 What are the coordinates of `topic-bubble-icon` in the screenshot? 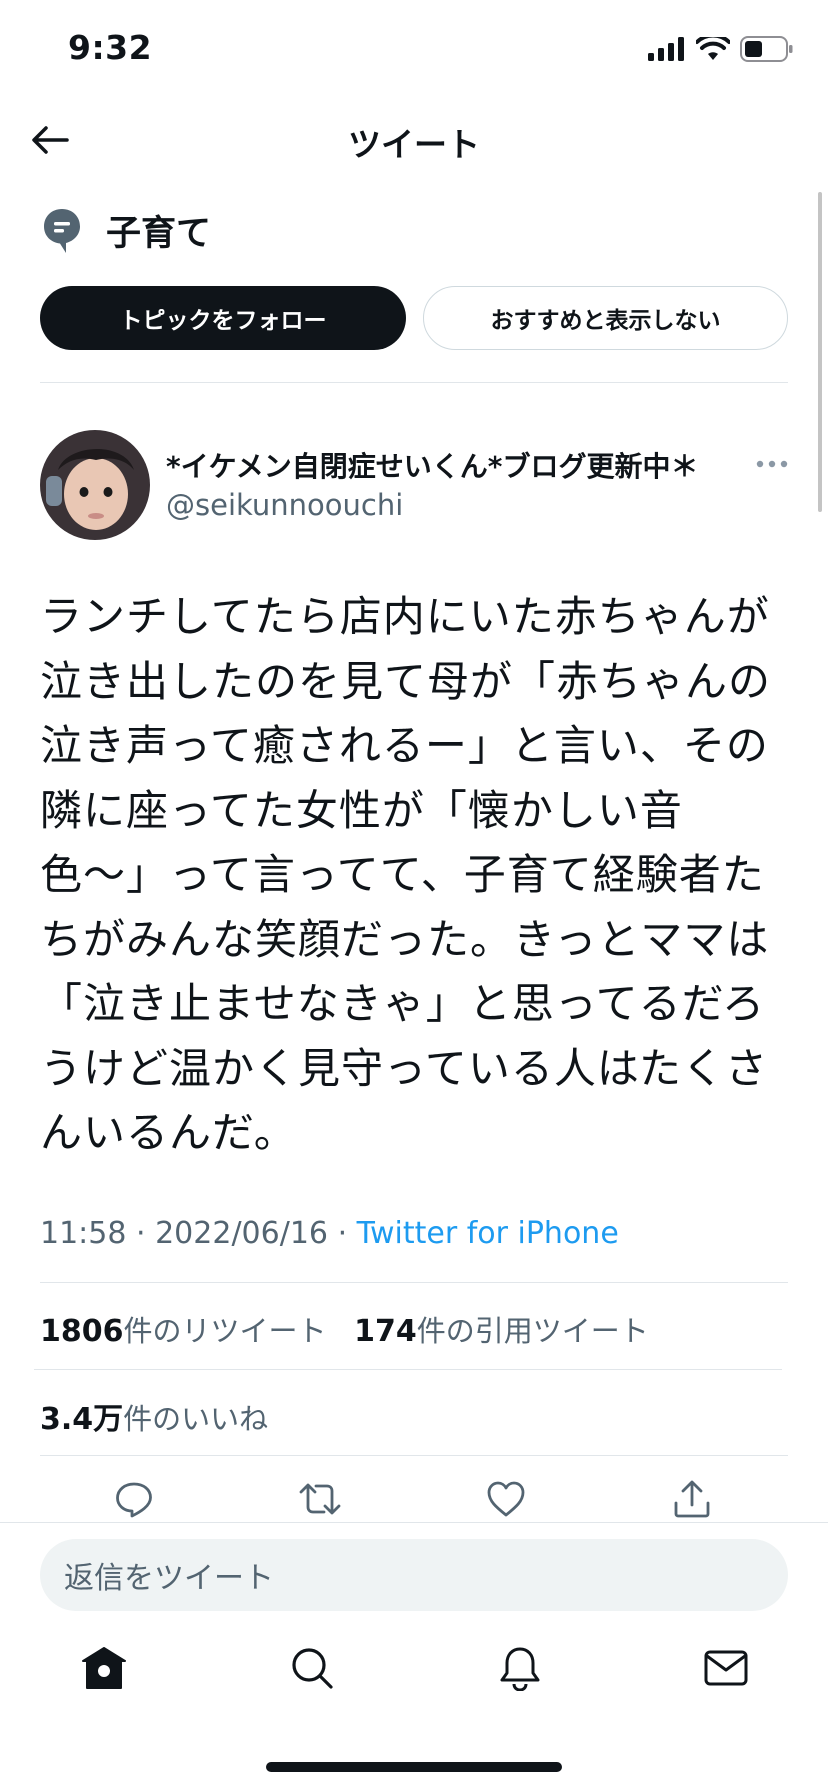 It's located at (62, 231).